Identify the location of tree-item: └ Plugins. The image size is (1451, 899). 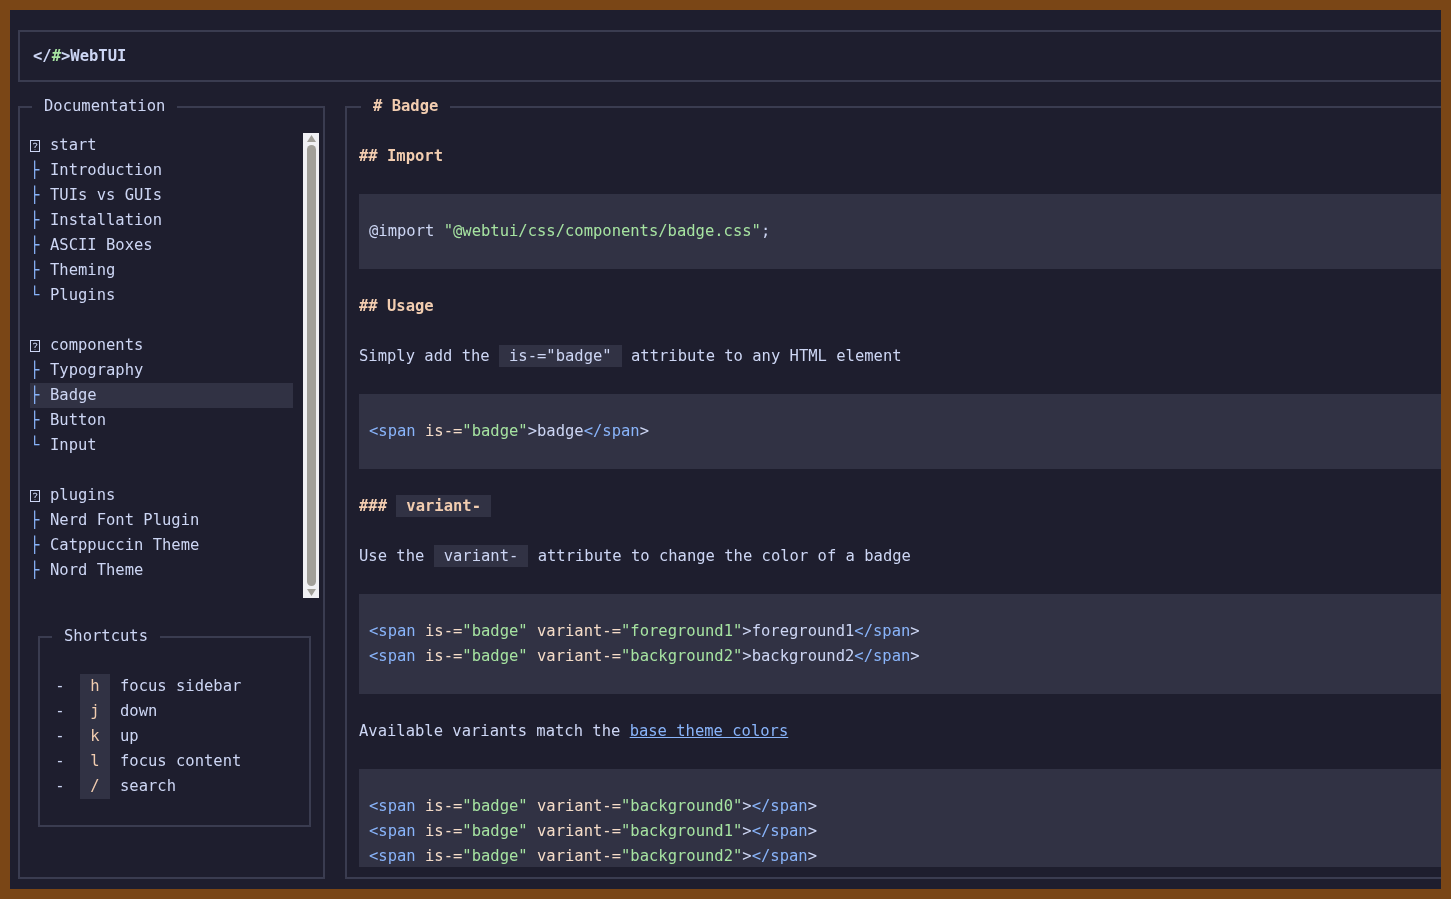
(161, 295).